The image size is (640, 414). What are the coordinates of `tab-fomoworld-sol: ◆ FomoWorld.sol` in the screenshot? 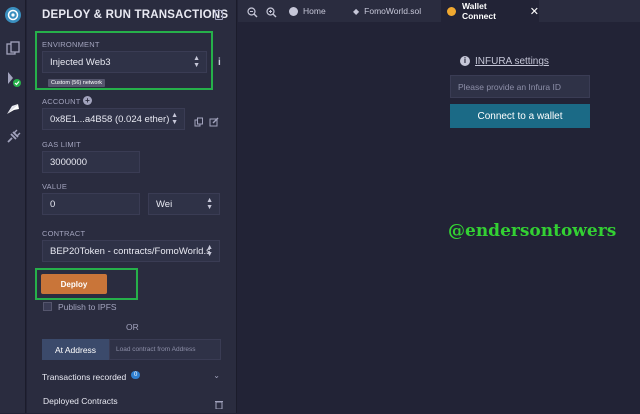 It's located at (393, 11).